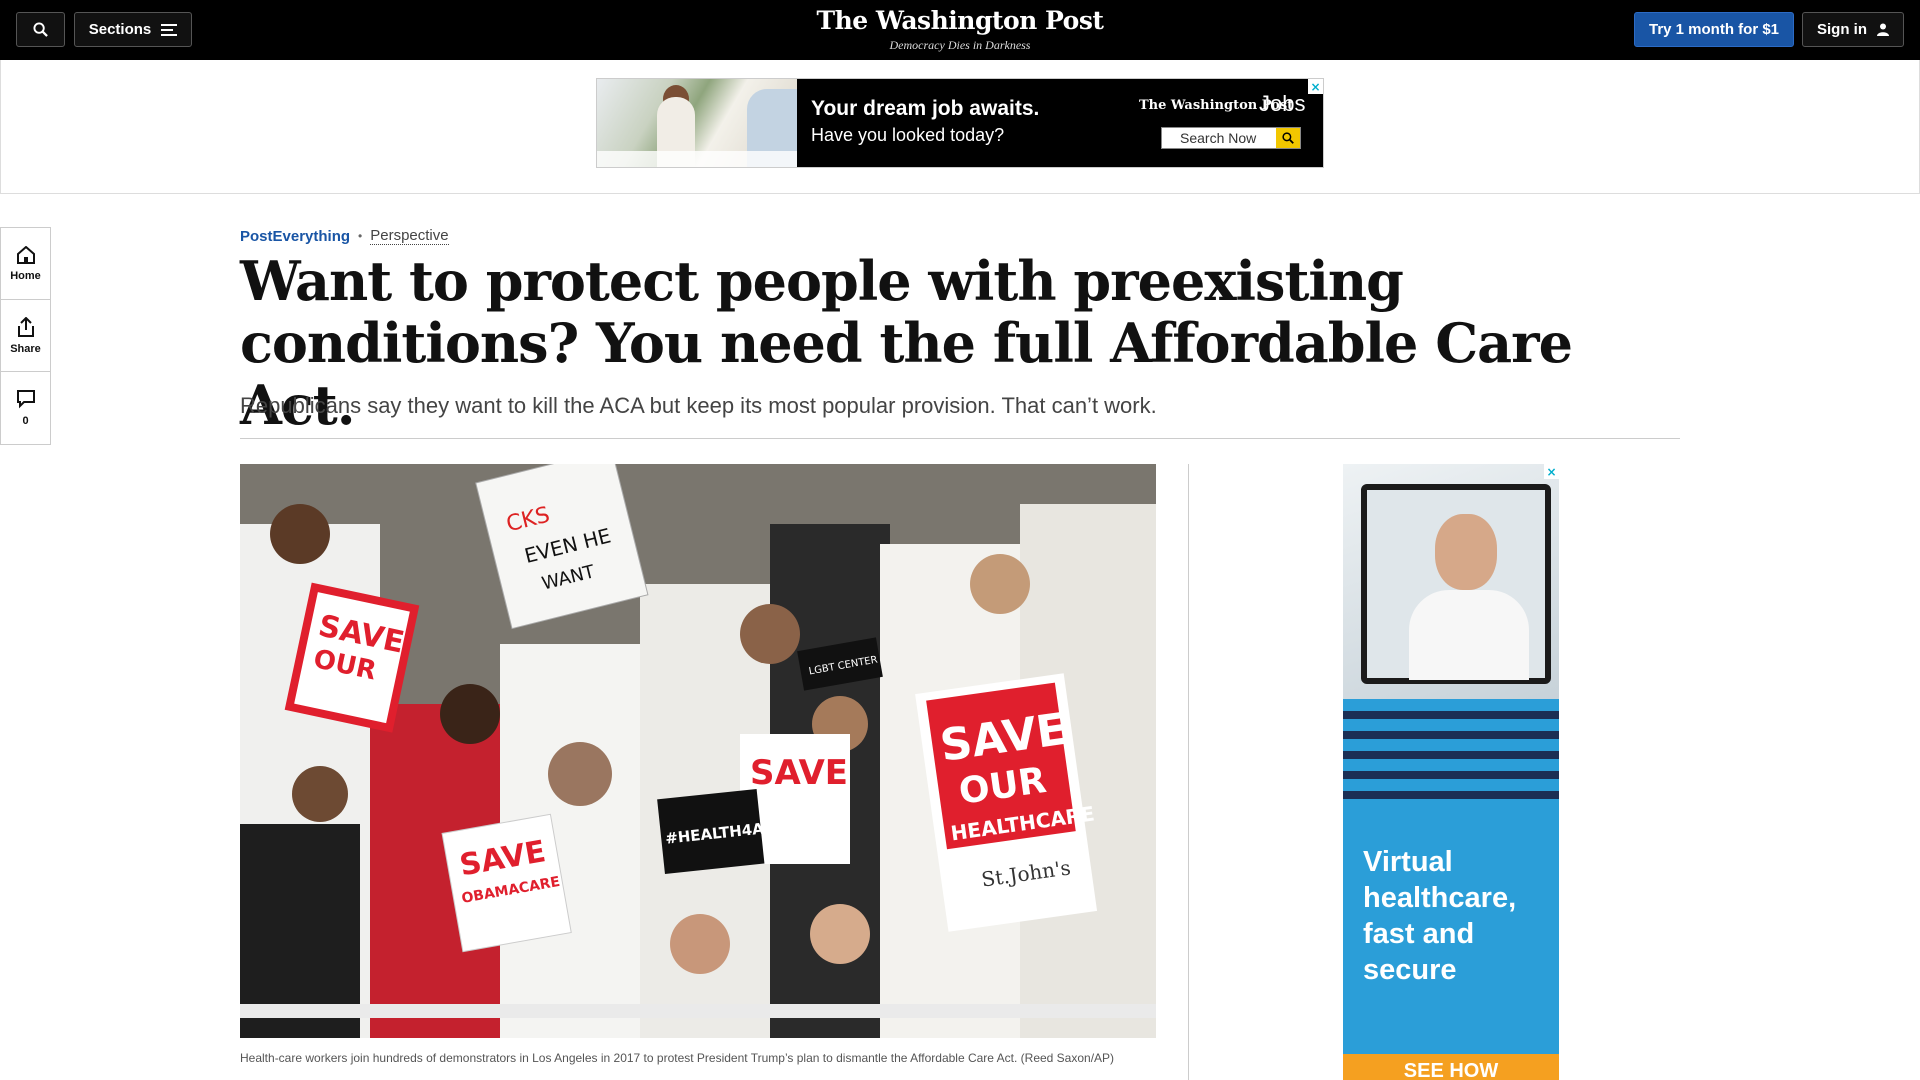 Image resolution: width=1920 pixels, height=1080 pixels. Describe the element at coordinates (697, 123) in the screenshot. I see `ad-office-photo` at that location.